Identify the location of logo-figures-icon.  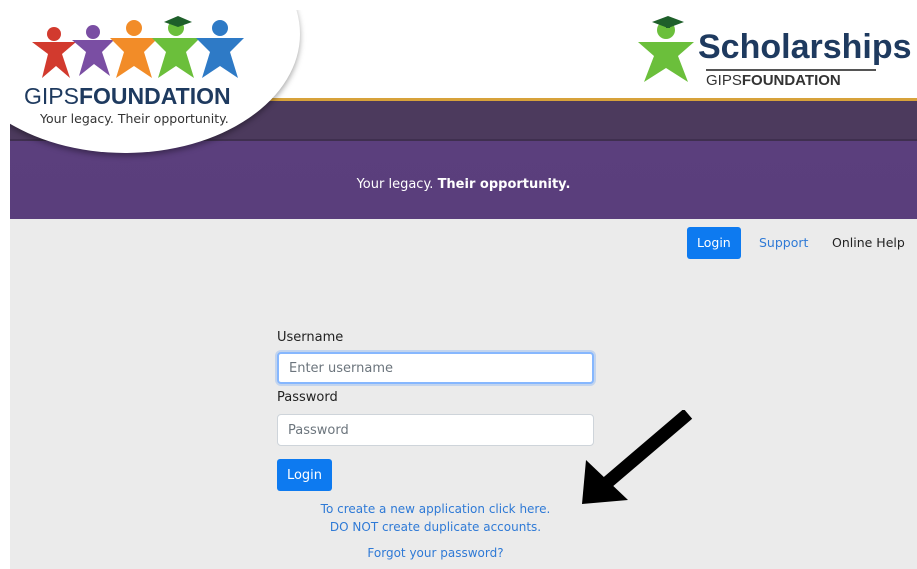
(138, 47).